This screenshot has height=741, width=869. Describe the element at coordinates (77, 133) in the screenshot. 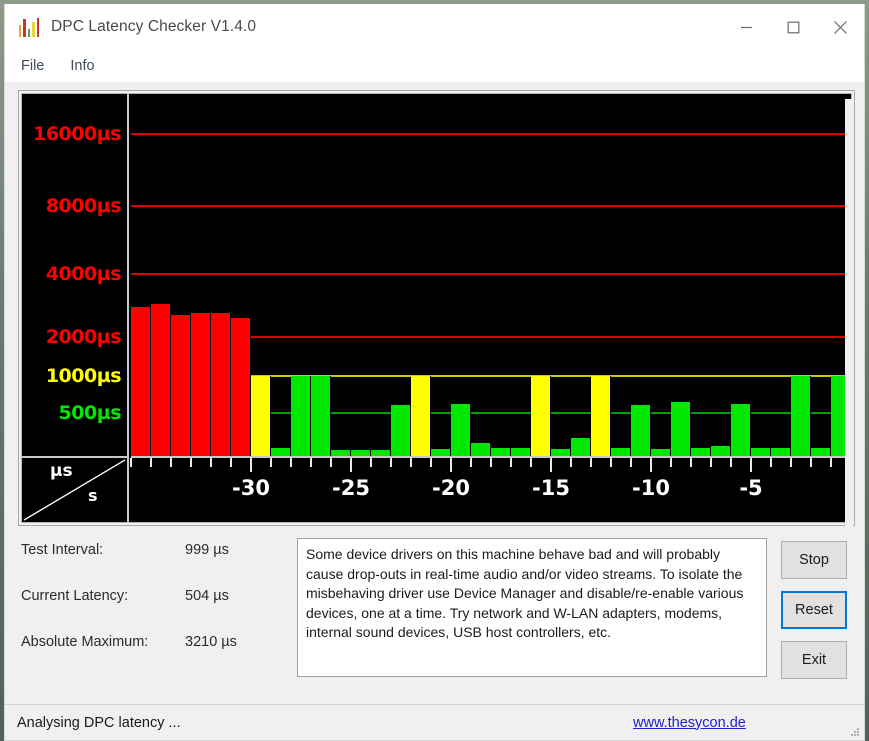

I see `y-tick-label-16000: 16000µs` at that location.